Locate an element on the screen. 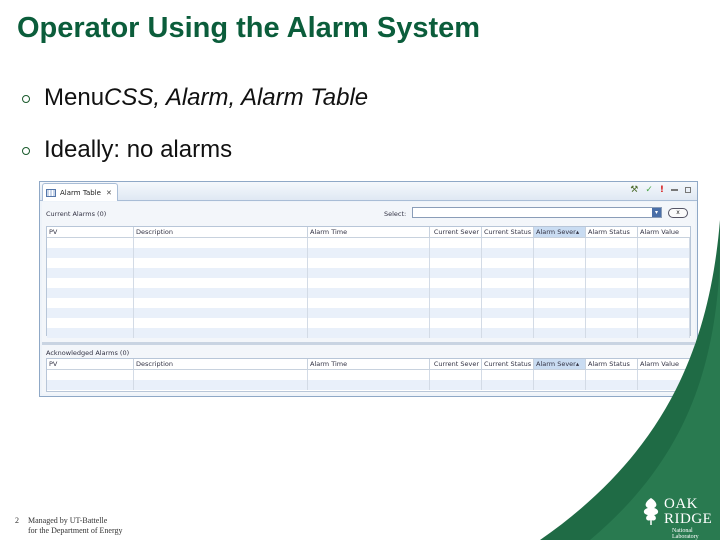 Image resolution: width=720 pixels, height=540 pixels. tab-label: Alarm Table is located at coordinates (80, 192).